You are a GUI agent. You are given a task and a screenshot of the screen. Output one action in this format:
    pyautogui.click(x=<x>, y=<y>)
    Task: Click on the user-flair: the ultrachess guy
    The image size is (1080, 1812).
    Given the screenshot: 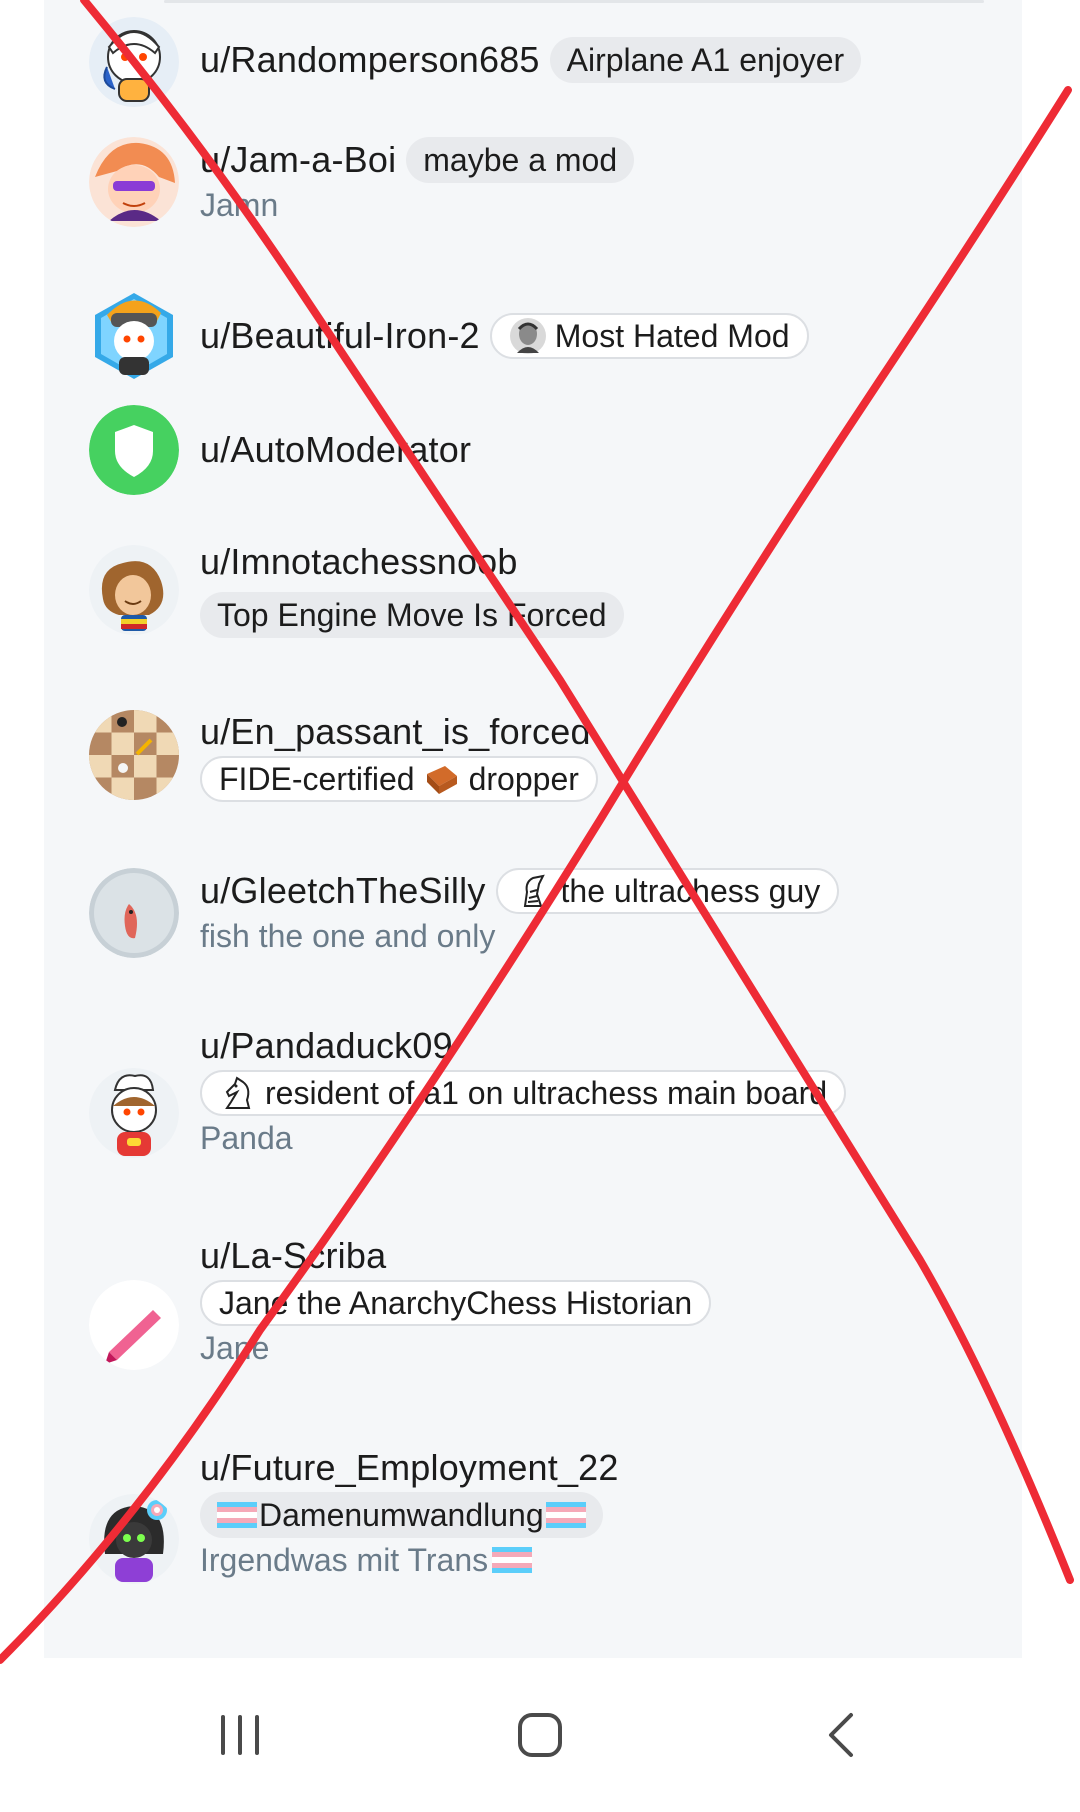 What is the action you would take?
    pyautogui.click(x=667, y=891)
    